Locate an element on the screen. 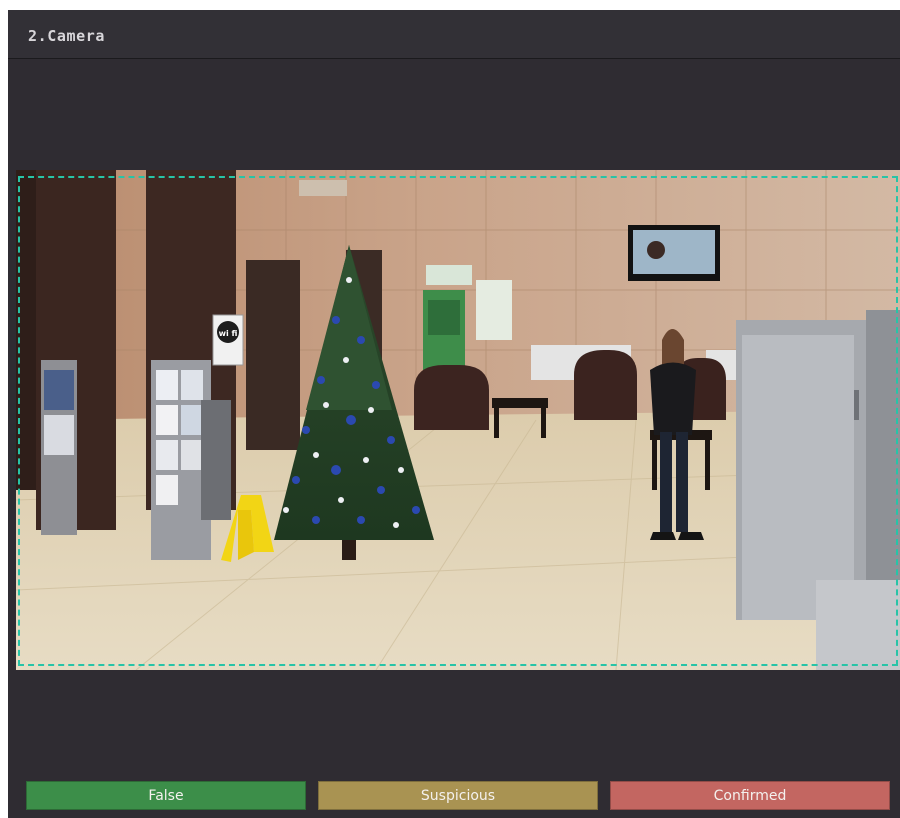 This screenshot has height=818, width=900. confirmed-button: Confirmed is located at coordinates (750, 795).